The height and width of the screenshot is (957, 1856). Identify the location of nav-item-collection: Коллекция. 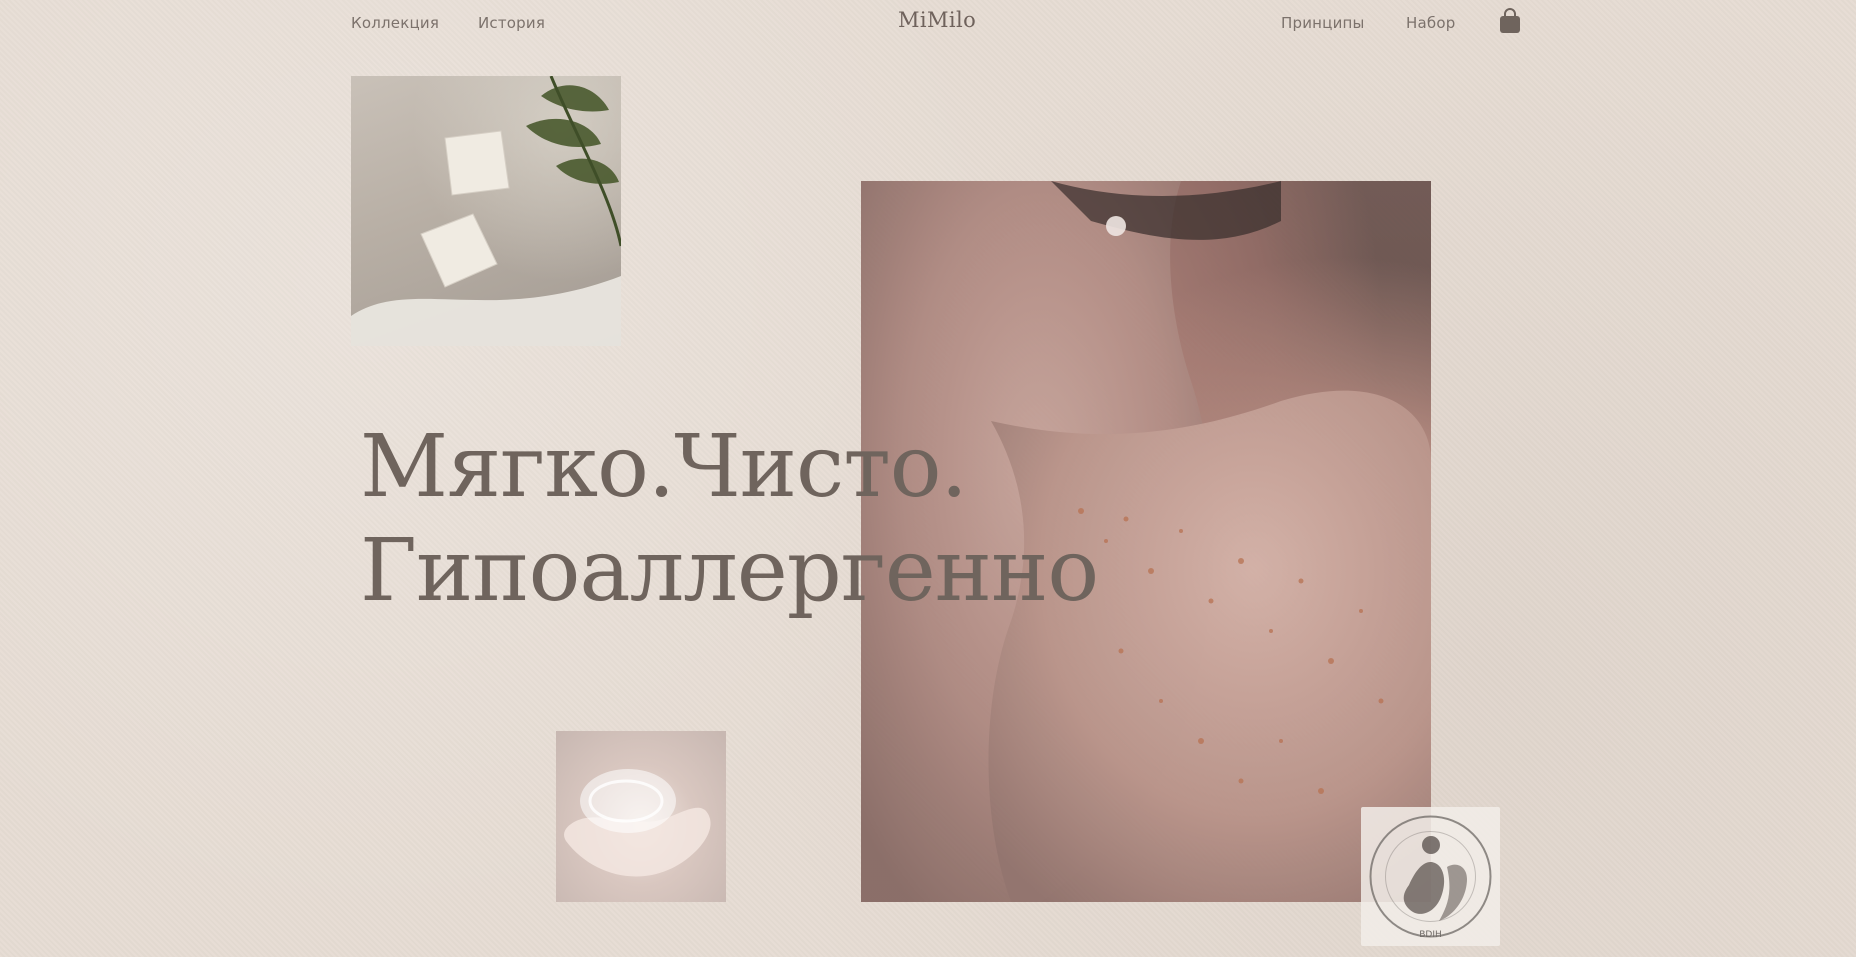
(395, 23).